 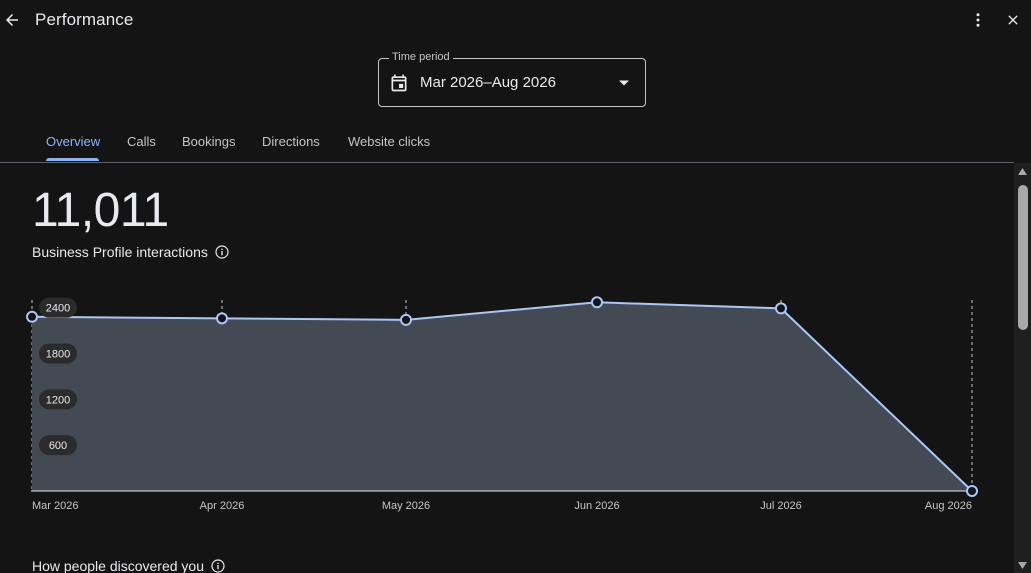 I want to click on interactions-label: Business Profile interactions, so click(x=120, y=252).